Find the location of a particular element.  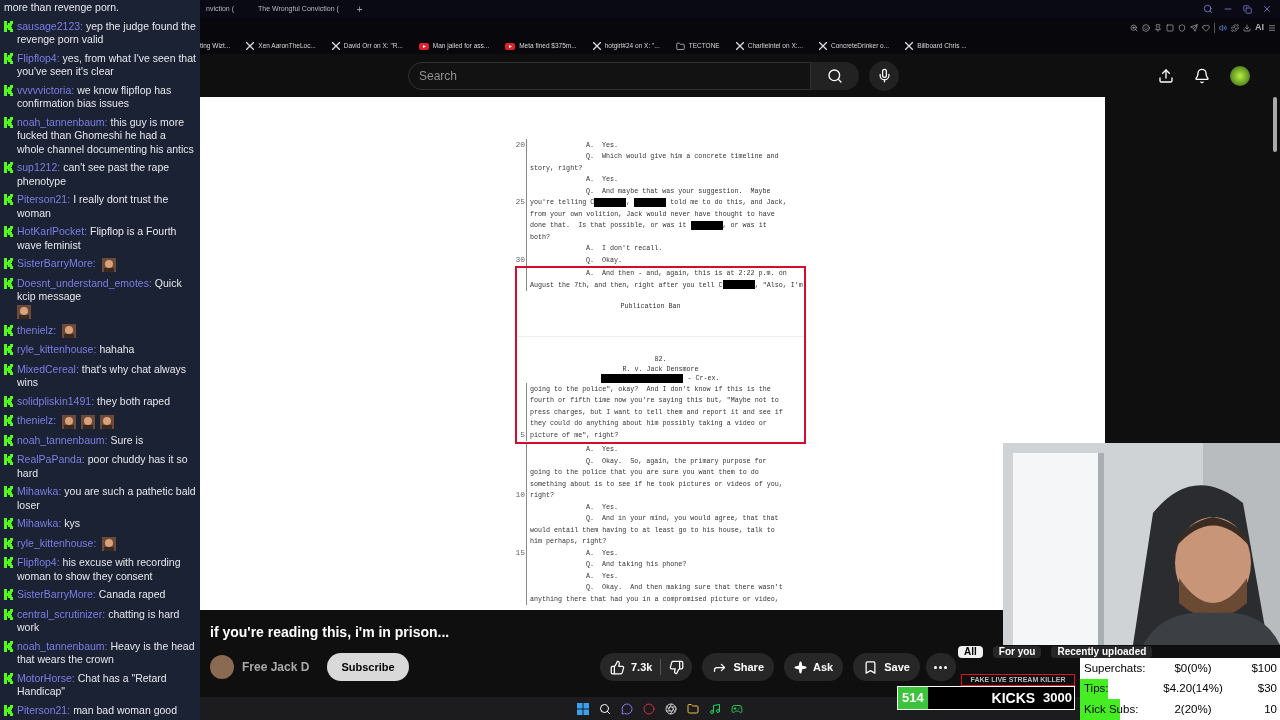

windows-logo-icon is located at coordinates (583, 708).